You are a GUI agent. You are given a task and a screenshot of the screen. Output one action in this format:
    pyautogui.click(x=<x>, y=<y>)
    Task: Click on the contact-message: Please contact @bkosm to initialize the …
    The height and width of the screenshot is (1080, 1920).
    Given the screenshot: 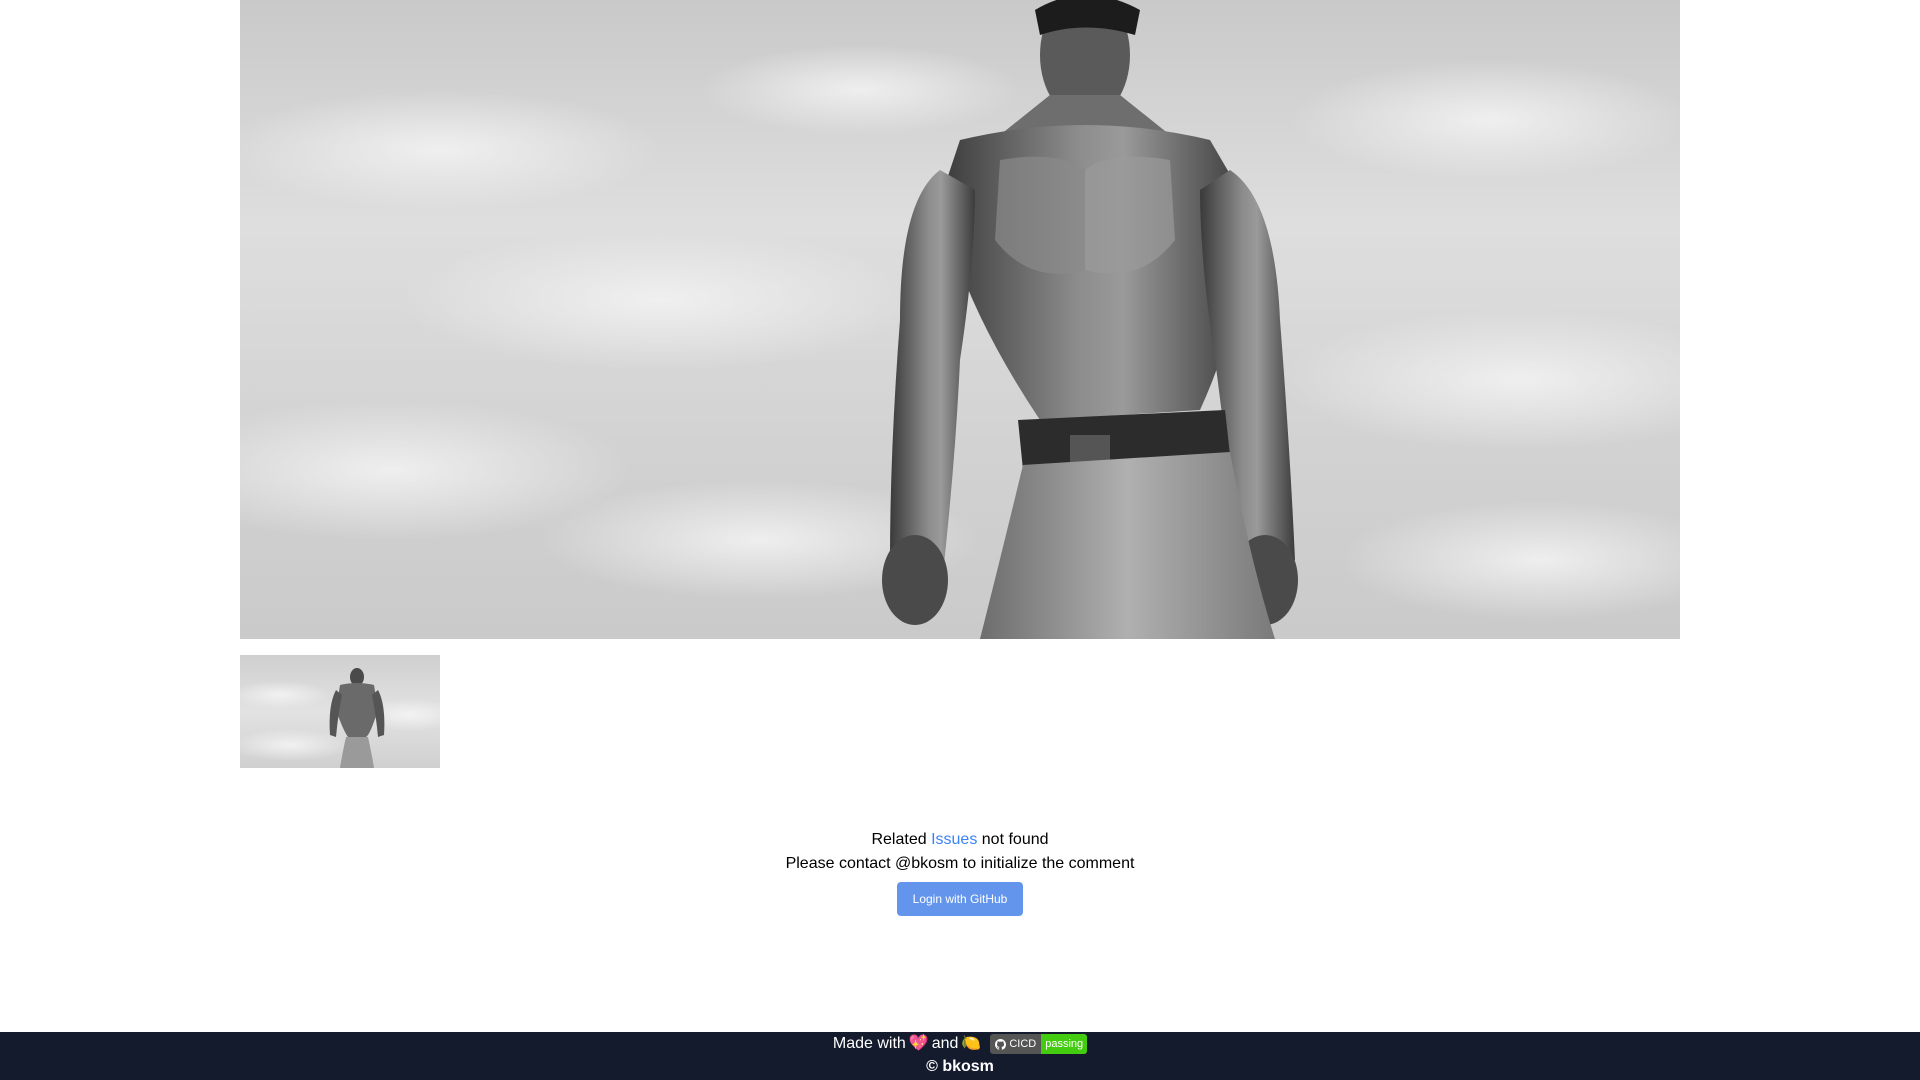 What is the action you would take?
    pyautogui.click(x=960, y=863)
    